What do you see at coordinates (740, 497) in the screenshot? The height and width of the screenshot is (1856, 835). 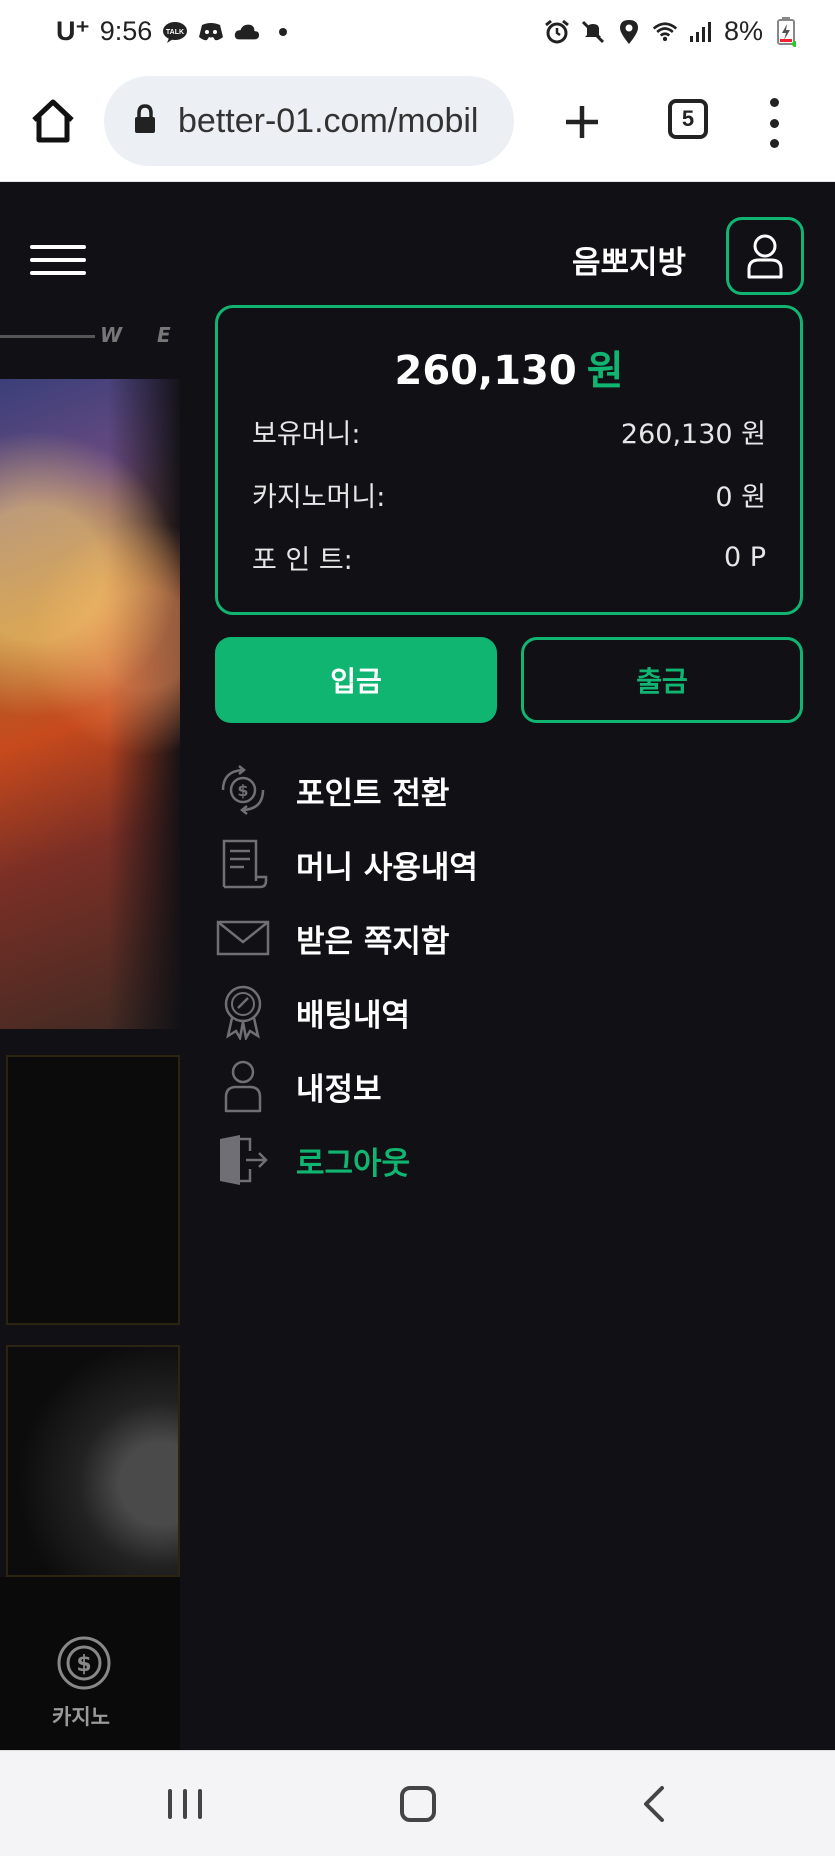 I see `balance-row-value: 0 원` at bounding box center [740, 497].